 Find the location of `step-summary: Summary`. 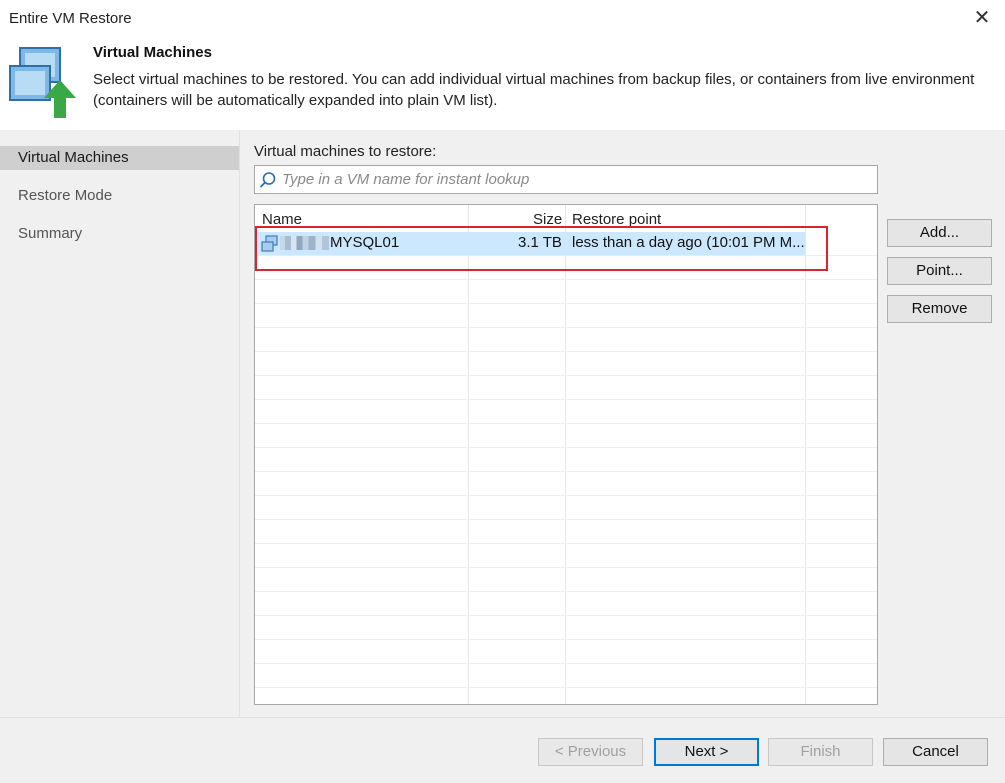

step-summary: Summary is located at coordinates (119, 234).